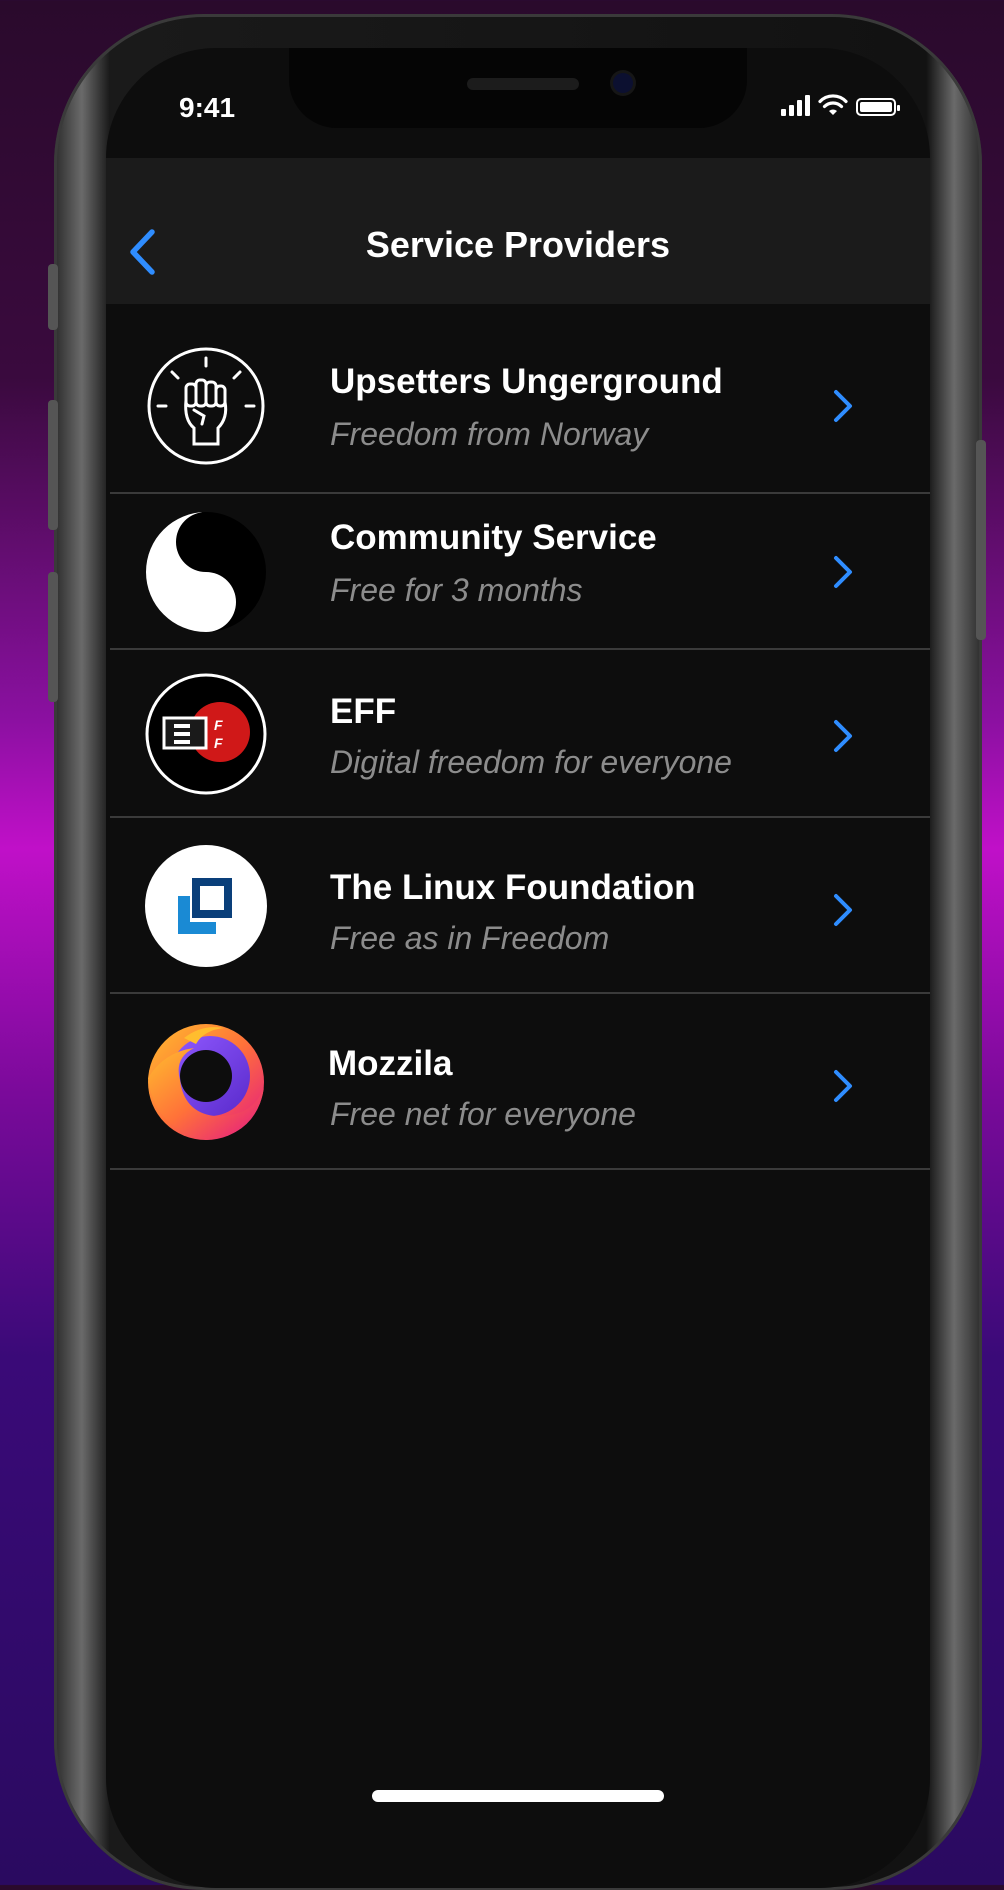 This screenshot has width=1004, height=1890. I want to click on provider-row-community-service: Community Service Free for 3 months, so click(518, 572).